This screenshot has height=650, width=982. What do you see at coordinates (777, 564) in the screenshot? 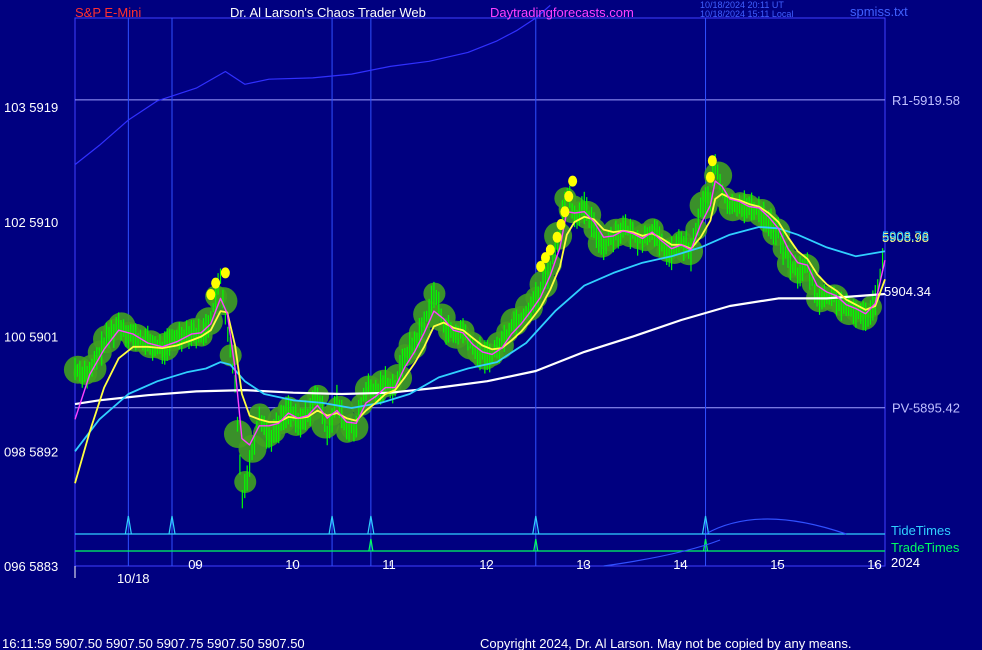
I see `x-tick-label: 15` at bounding box center [777, 564].